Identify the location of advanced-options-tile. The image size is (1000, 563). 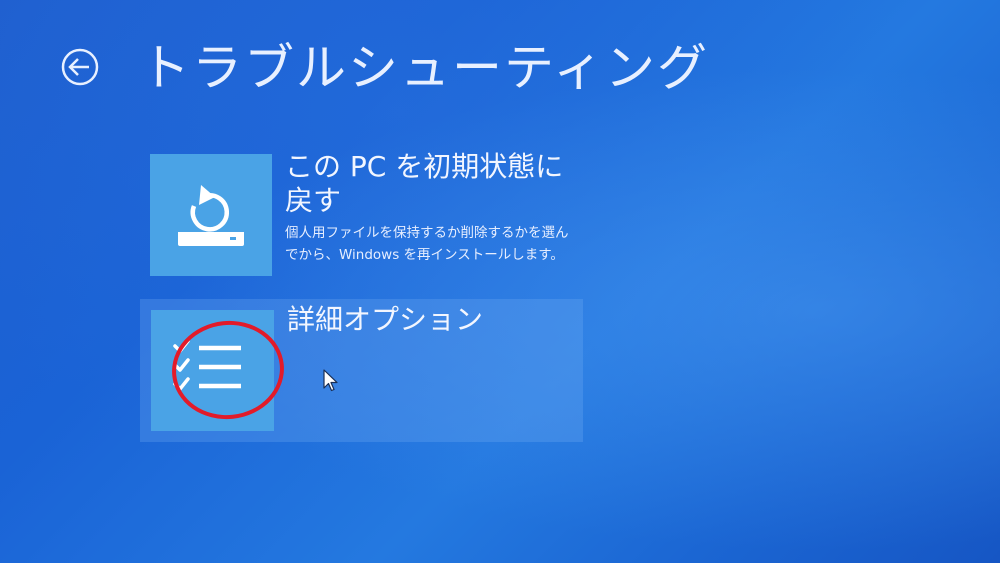
(212, 370).